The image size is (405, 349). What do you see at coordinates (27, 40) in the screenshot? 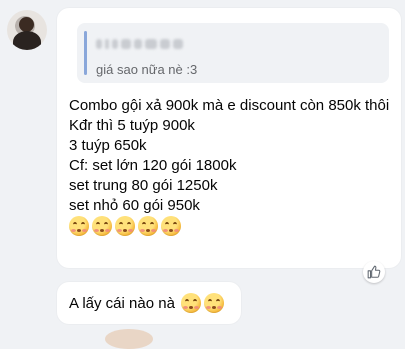
I see `avatar-body` at bounding box center [27, 40].